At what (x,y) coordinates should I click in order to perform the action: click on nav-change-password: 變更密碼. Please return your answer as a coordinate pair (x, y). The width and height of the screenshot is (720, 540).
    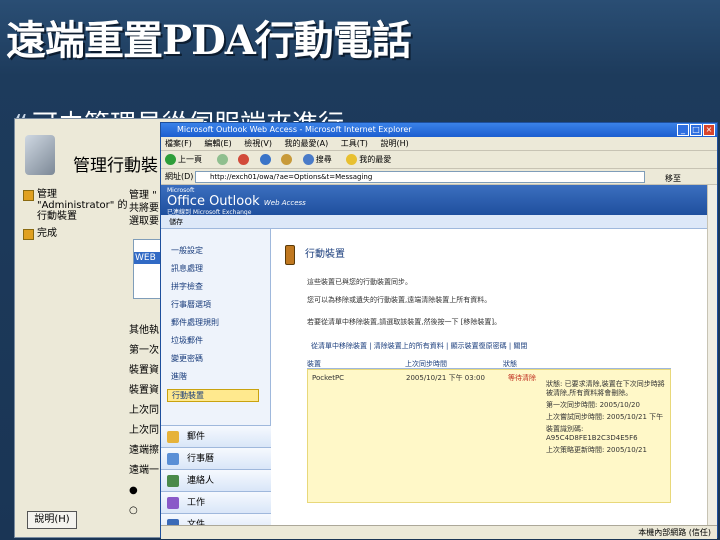
    Looking at the image, I should click on (187, 358).